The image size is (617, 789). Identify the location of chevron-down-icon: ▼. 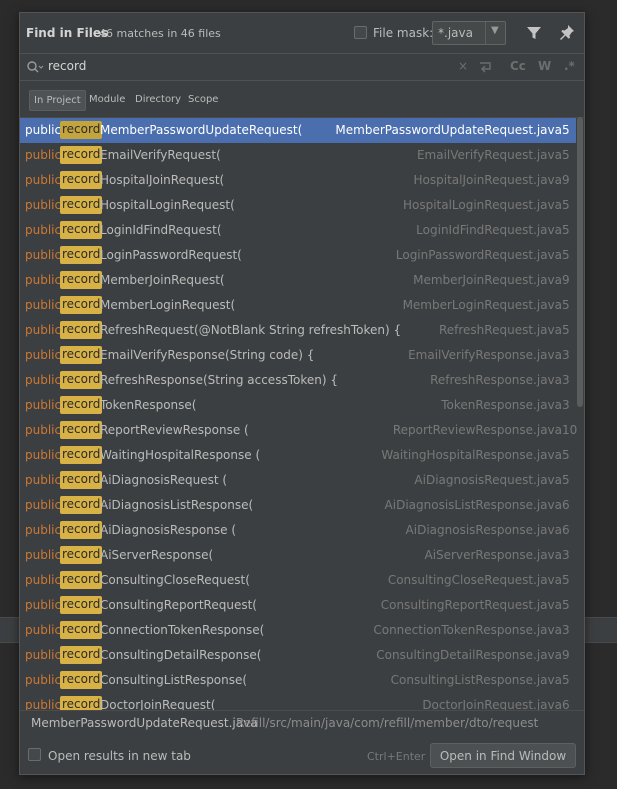
(495, 30).